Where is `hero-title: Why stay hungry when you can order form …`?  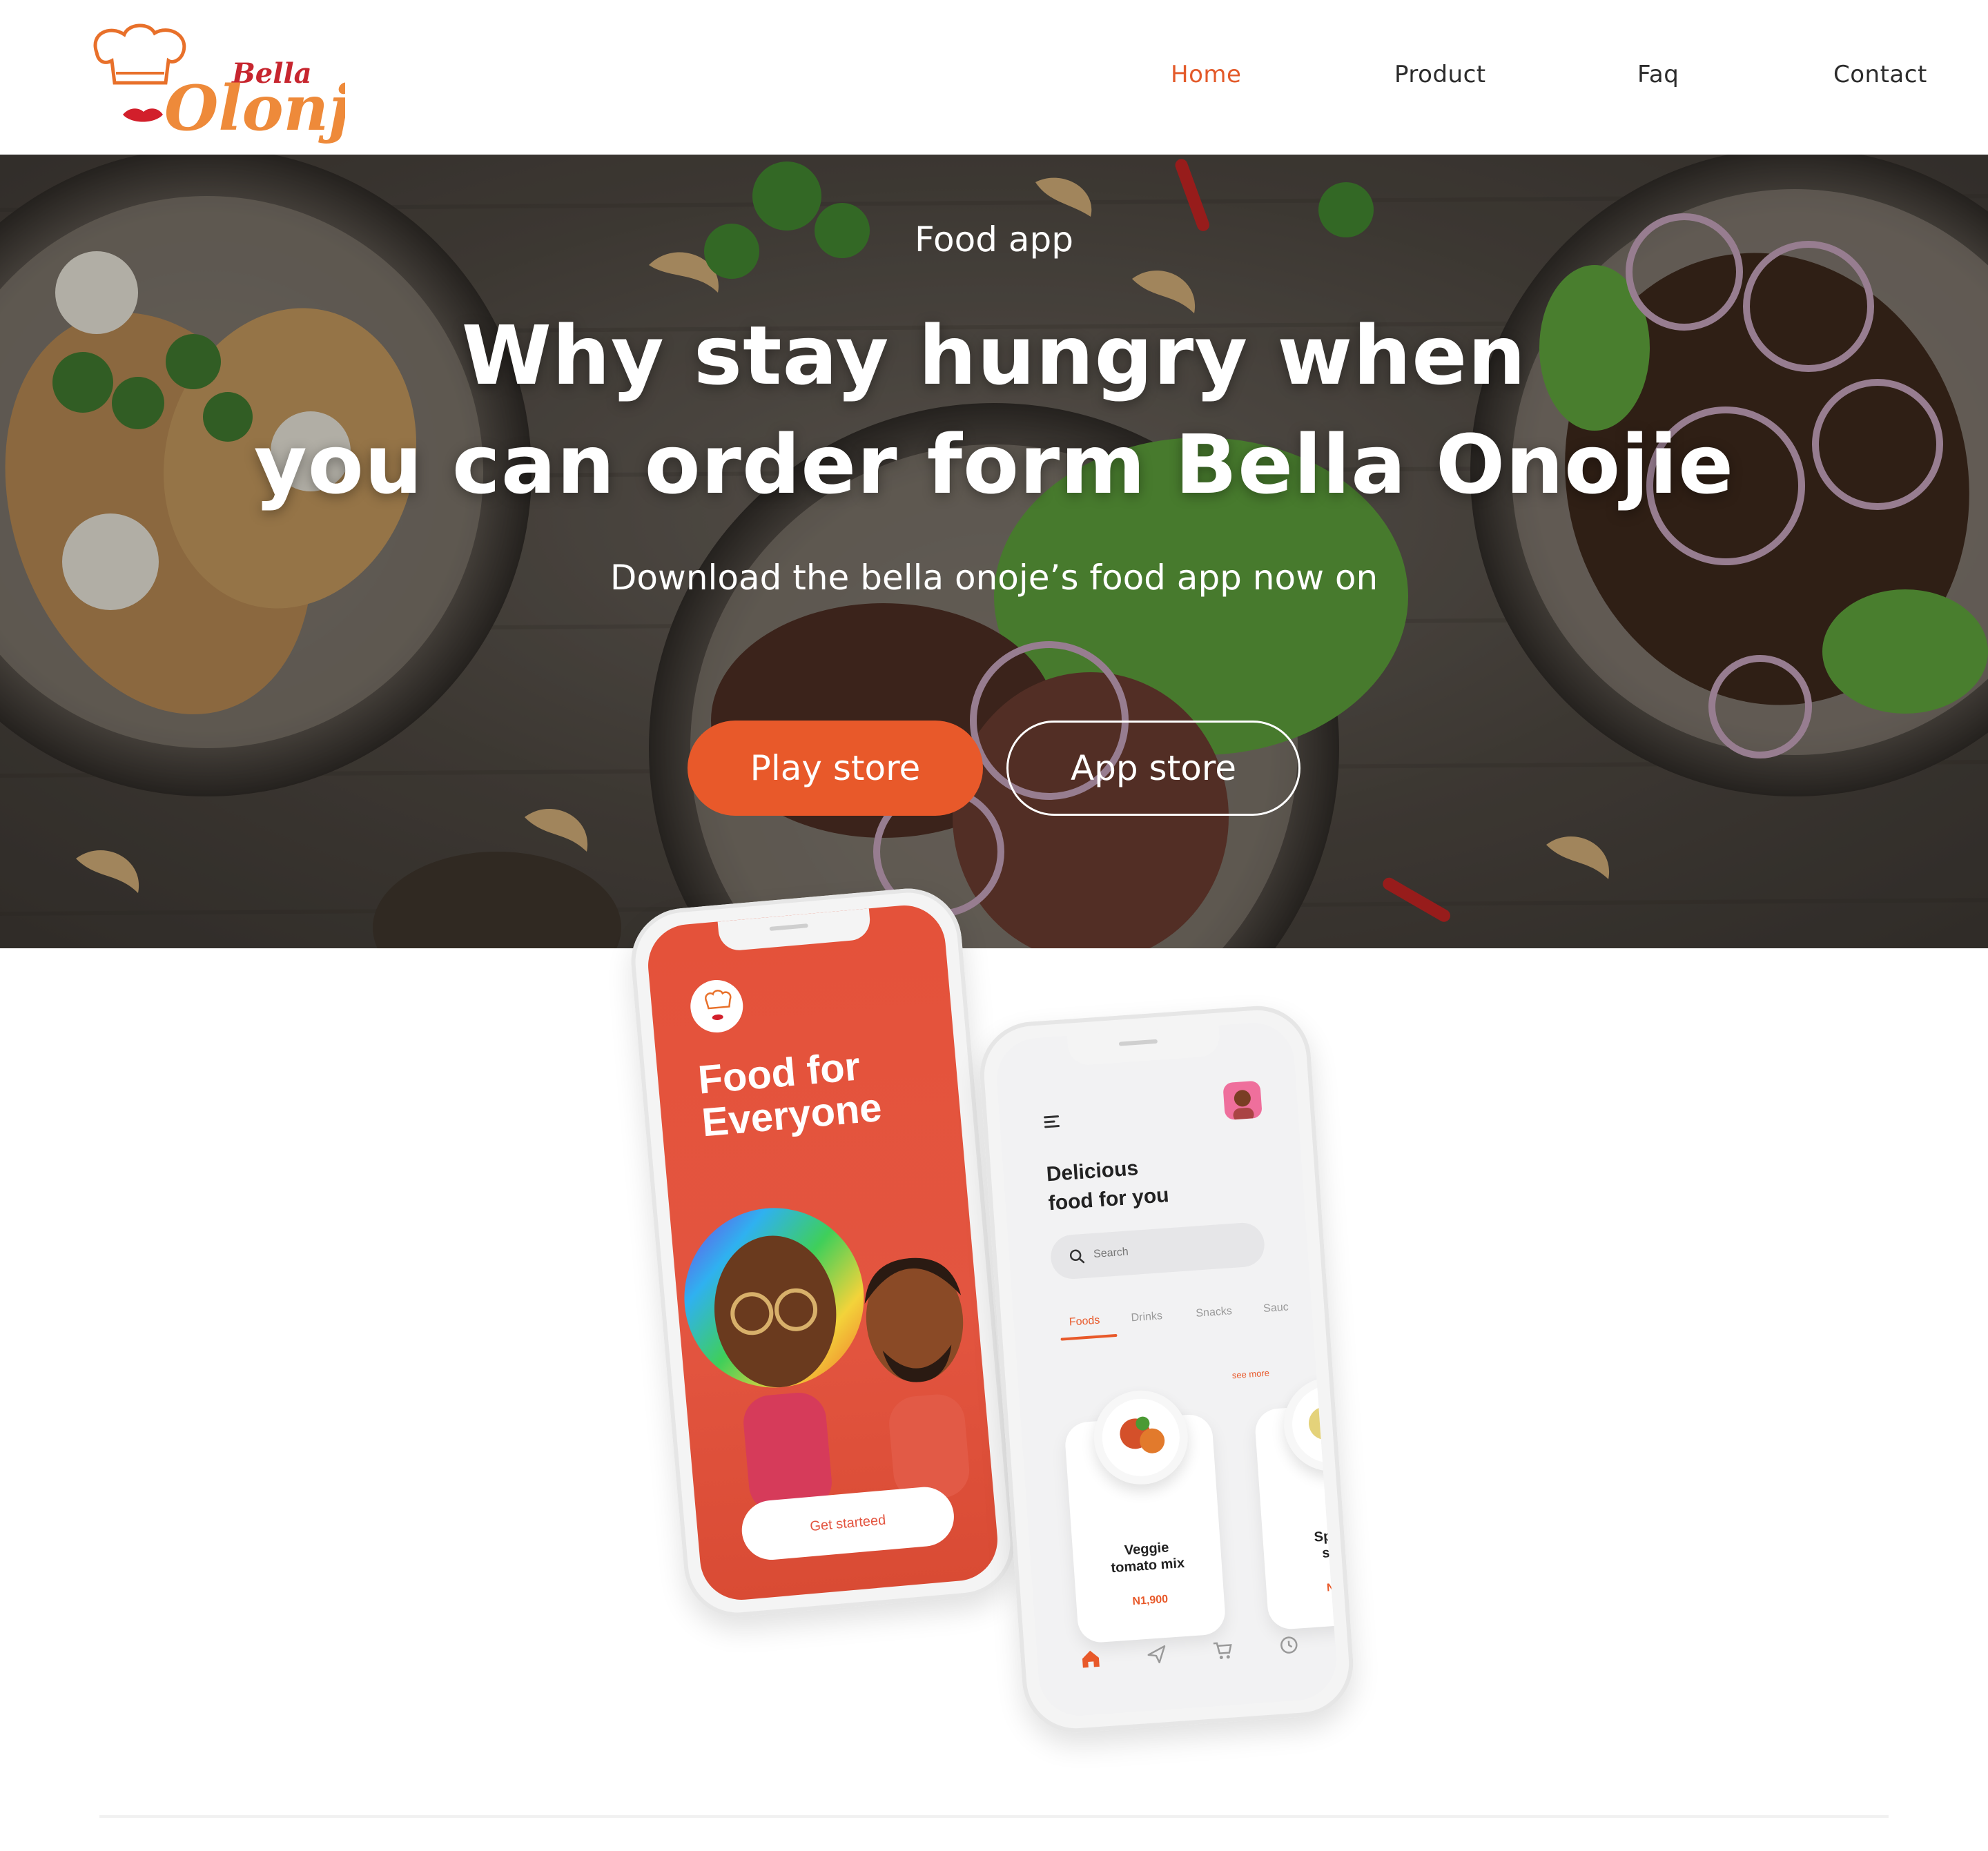
hero-title: Why stay hungry when you can order form … is located at coordinates (994, 410).